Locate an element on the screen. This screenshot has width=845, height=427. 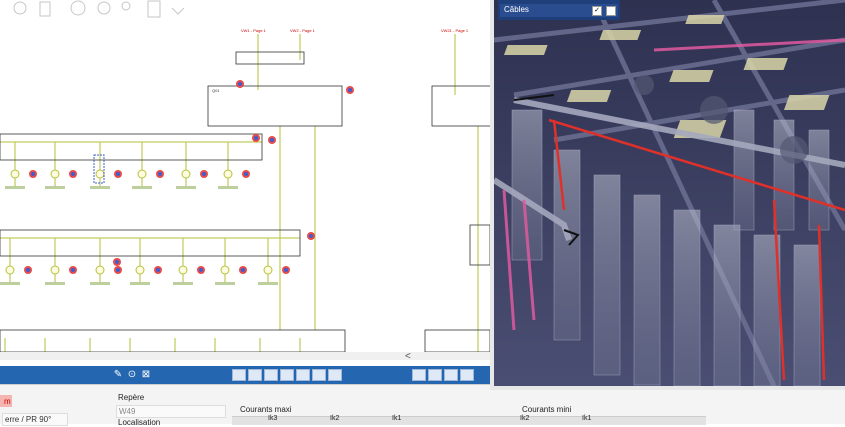
table-view-5-button is located at coordinates (303, 375).